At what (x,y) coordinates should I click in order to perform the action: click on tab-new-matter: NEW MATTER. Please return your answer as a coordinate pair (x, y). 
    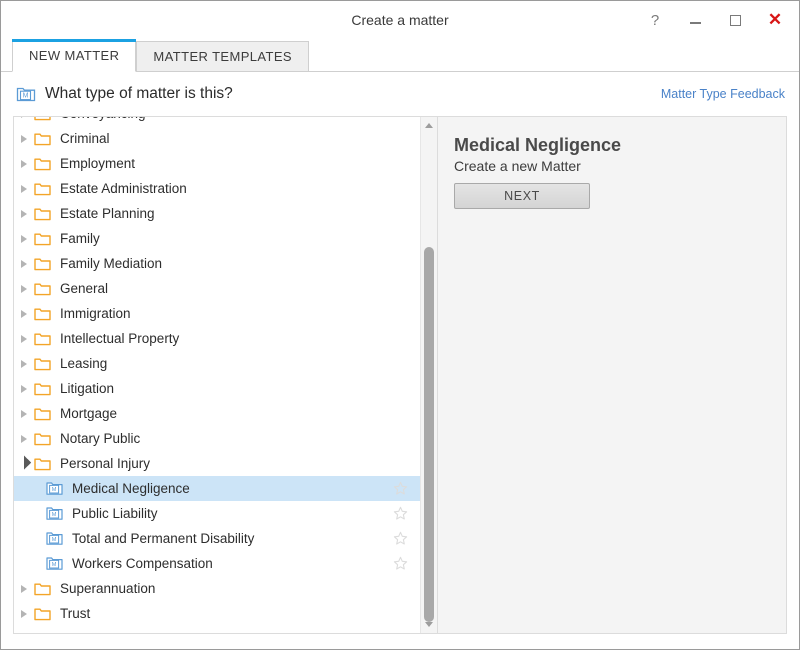
    Looking at the image, I should click on (74, 55).